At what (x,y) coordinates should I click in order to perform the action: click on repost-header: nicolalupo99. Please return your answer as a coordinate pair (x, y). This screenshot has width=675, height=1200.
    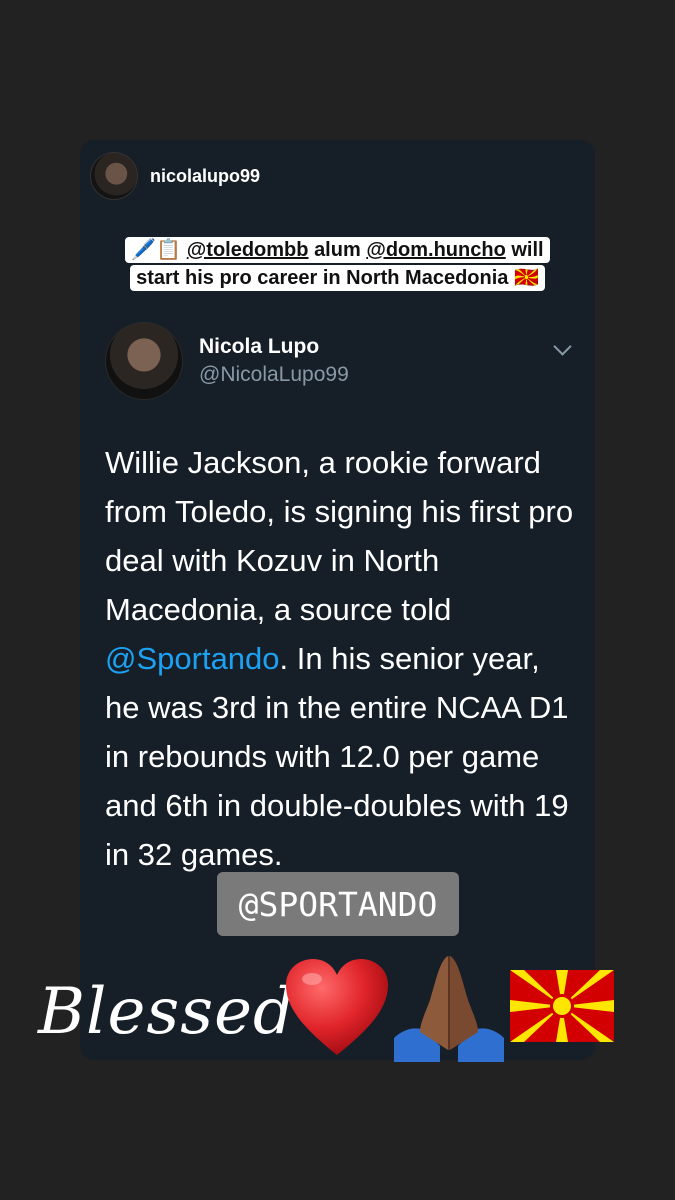
    Looking at the image, I should click on (175, 176).